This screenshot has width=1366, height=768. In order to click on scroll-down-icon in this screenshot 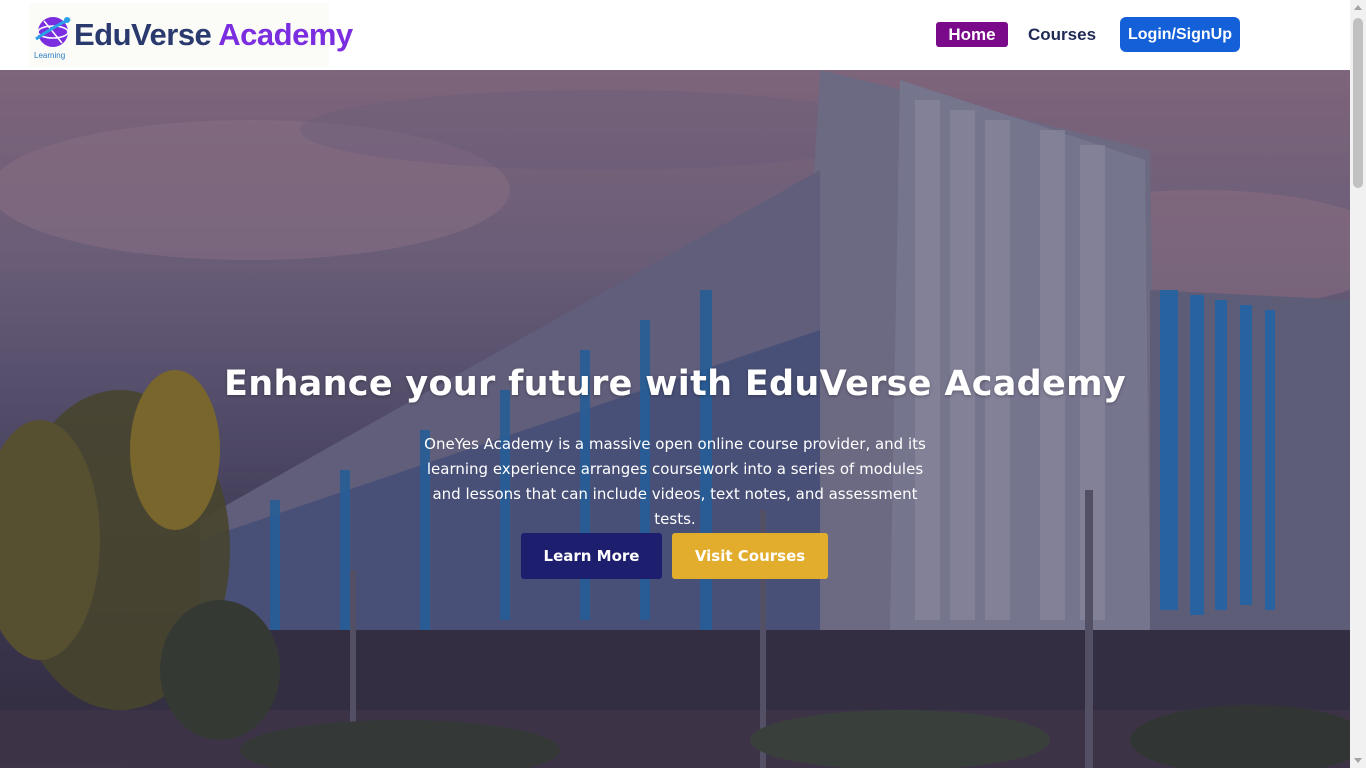, I will do `click(1358, 760)`.